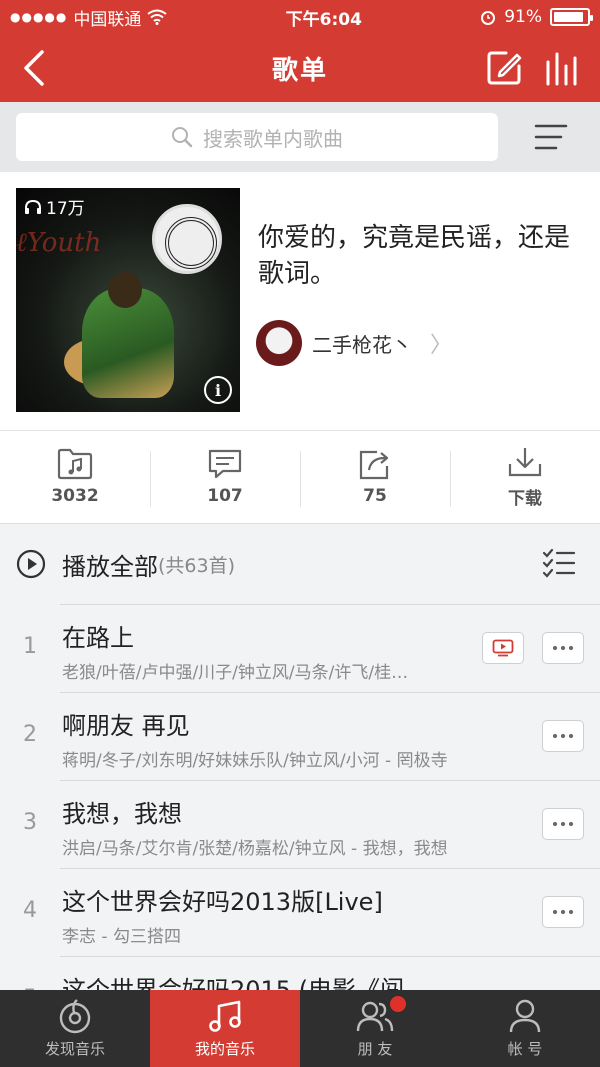 This screenshot has width=600, height=1067. I want to click on vox-logo, so click(187, 239).